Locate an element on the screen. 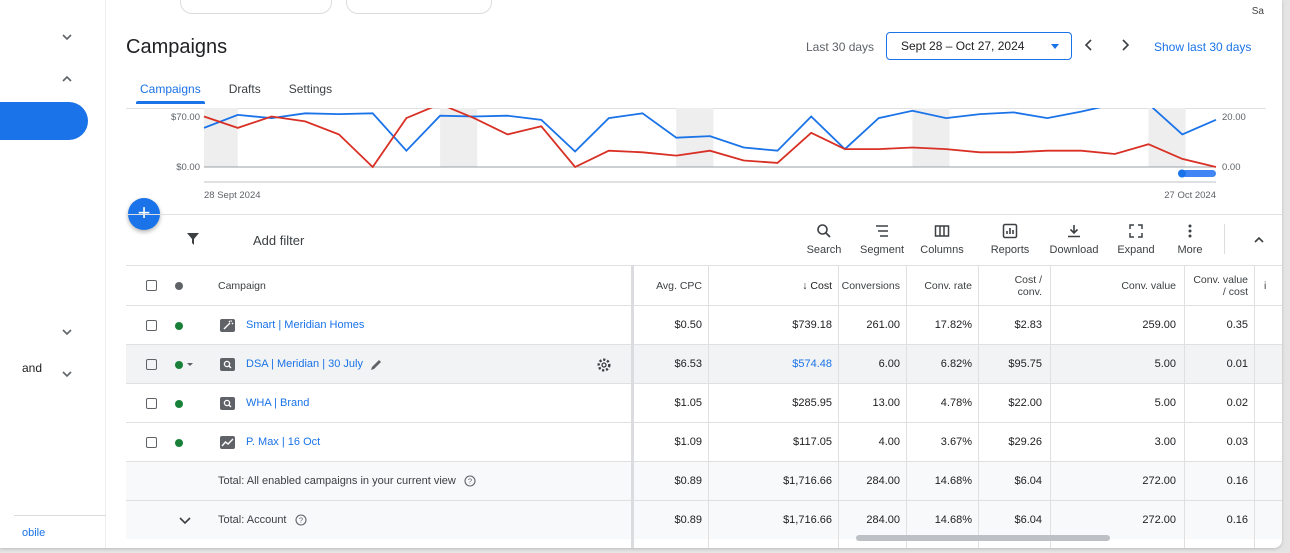 Image resolution: width=1290 pixels, height=553 pixels. nav-link-mobile: obile is located at coordinates (33, 533).